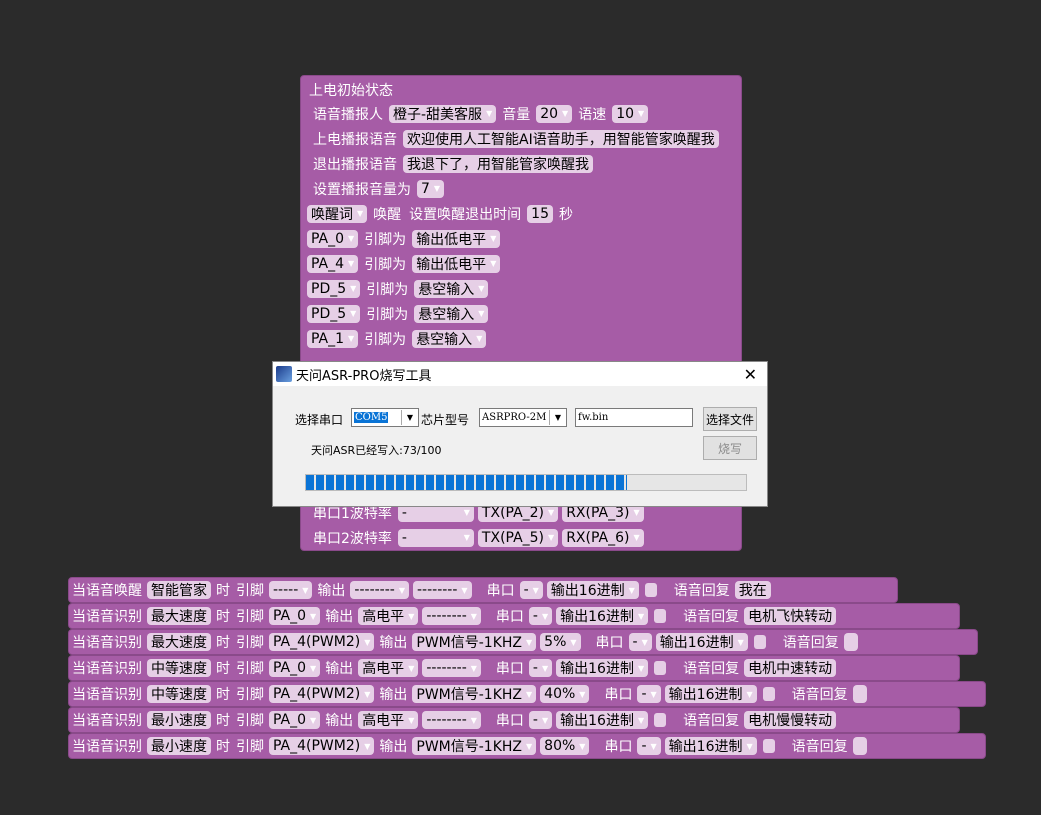 This screenshot has width=1041, height=815. I want to click on file-input: fw.bin, so click(634, 417).